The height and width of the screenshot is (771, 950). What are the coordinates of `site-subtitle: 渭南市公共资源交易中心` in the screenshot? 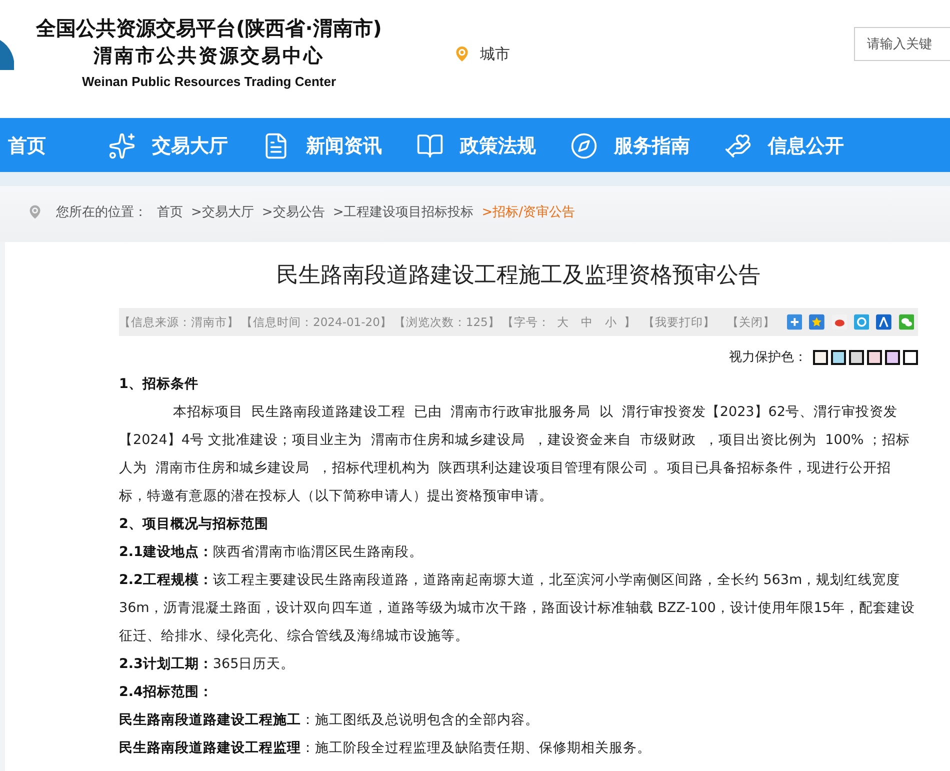 It's located at (209, 56).